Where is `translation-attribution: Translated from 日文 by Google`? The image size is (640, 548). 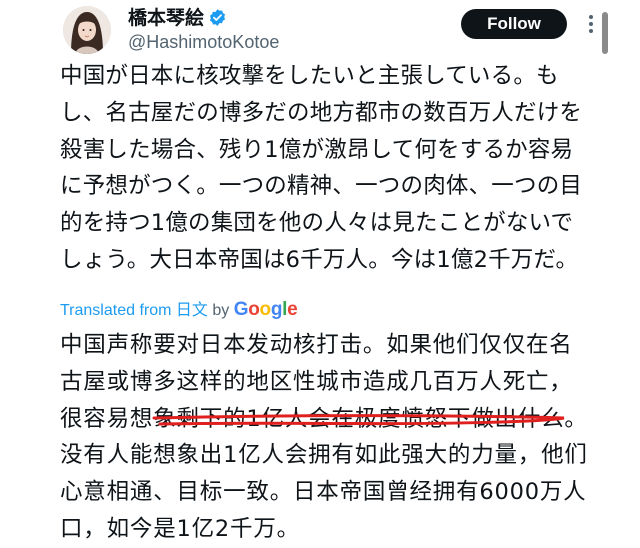 translation-attribution: Translated from 日文 by Google is located at coordinates (179, 310).